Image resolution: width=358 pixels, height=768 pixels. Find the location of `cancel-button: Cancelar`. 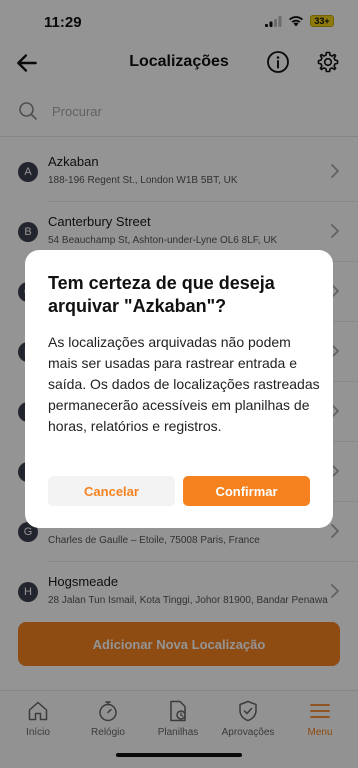

cancel-button: Cancelar is located at coordinates (111, 491).